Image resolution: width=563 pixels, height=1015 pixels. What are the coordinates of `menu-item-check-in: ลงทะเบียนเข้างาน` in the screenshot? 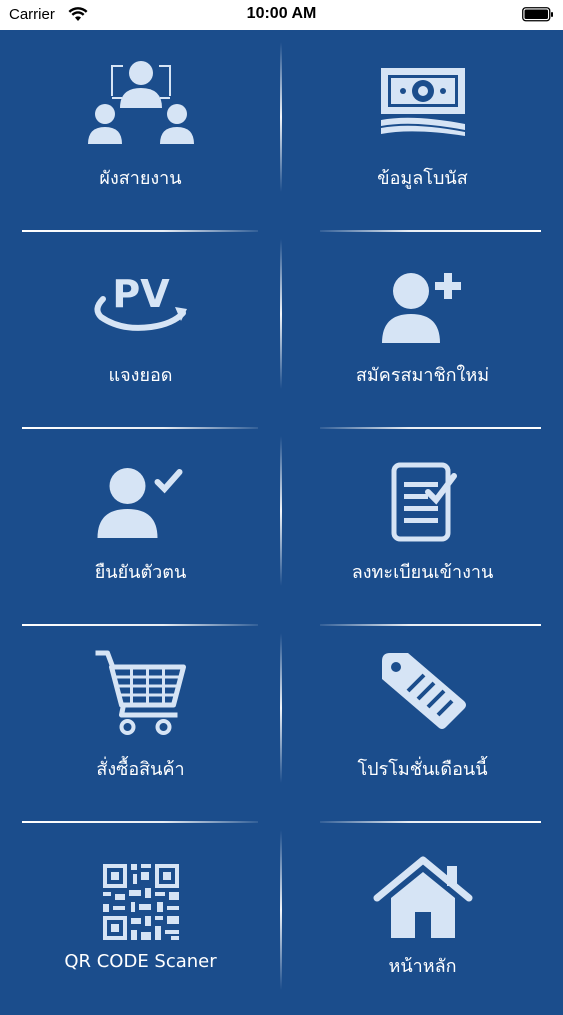 It's located at (422, 522).